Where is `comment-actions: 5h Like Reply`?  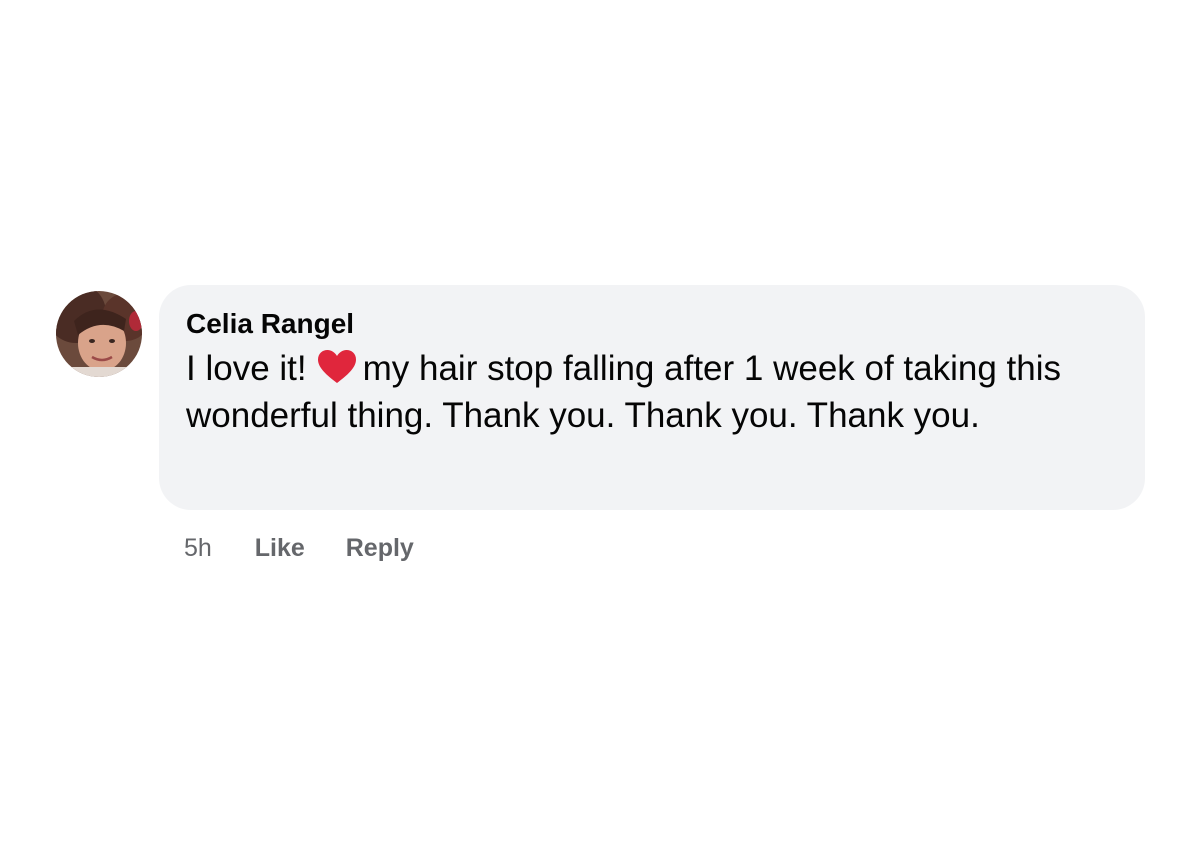
comment-actions: 5h Like Reply is located at coordinates (316, 548).